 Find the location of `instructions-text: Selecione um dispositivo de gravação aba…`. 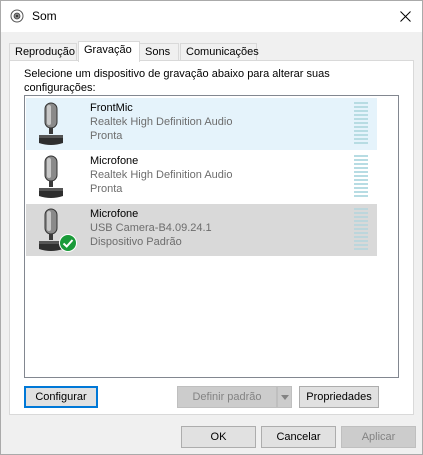

instructions-text: Selecione um dispositivo de gravação aba… is located at coordinates (177, 81).